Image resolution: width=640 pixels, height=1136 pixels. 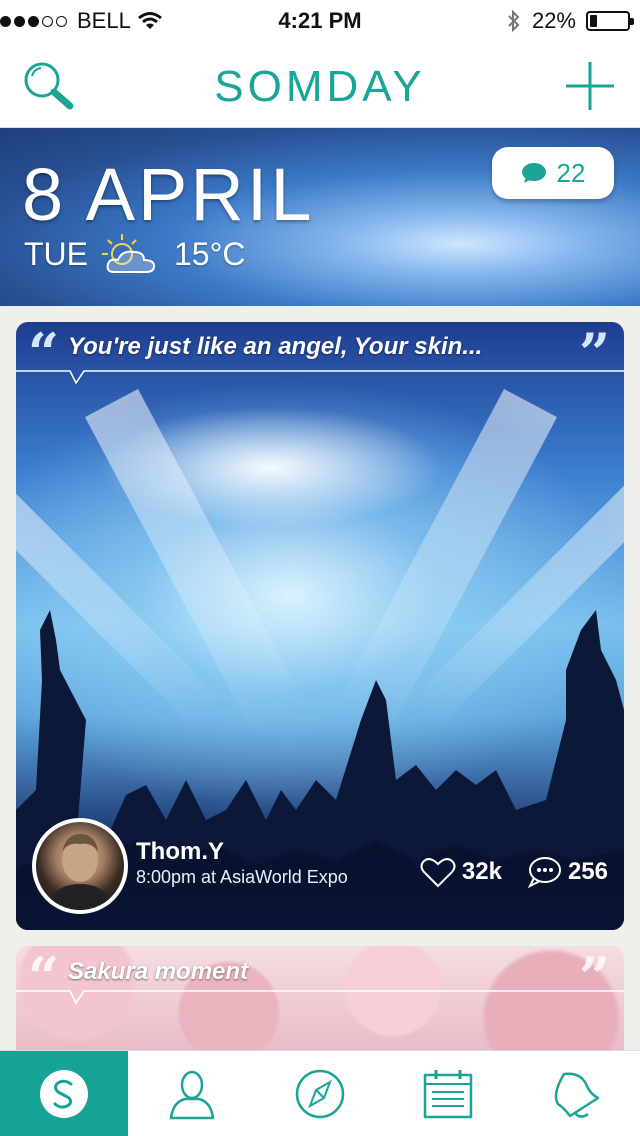 What do you see at coordinates (544, 872) in the screenshot?
I see `comment-icon` at bounding box center [544, 872].